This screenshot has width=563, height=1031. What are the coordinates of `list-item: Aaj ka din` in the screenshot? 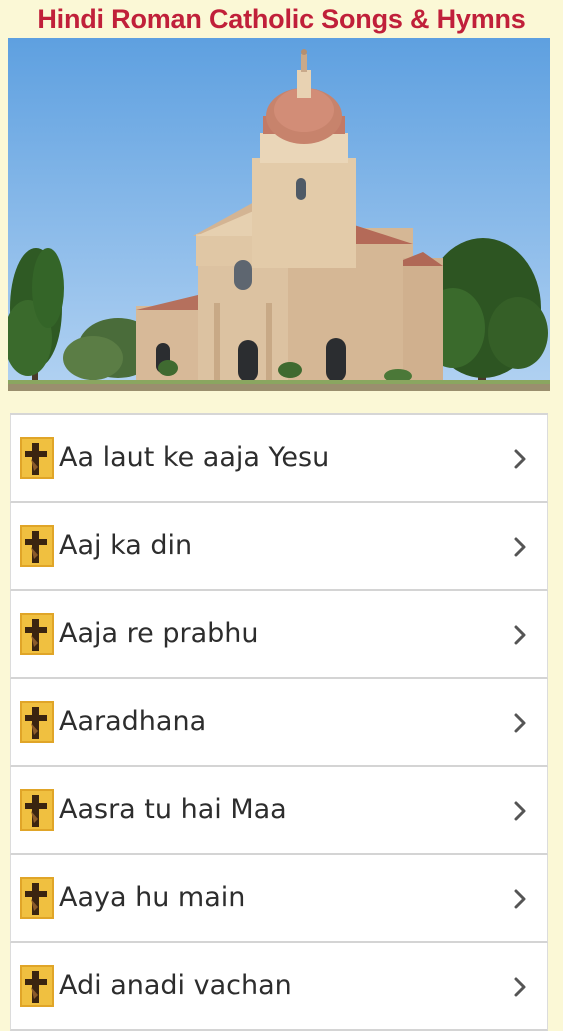 It's located at (279, 547).